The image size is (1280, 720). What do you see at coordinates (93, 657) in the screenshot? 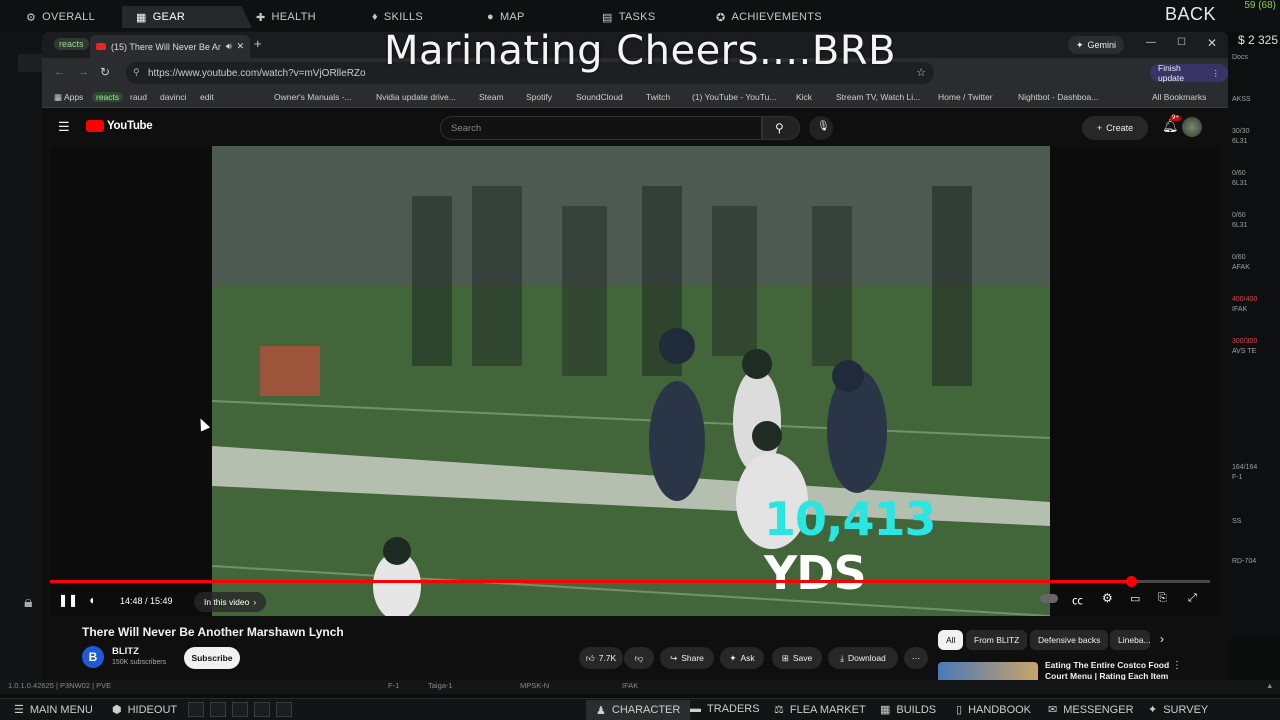
I see `channel-avatar: B` at bounding box center [93, 657].